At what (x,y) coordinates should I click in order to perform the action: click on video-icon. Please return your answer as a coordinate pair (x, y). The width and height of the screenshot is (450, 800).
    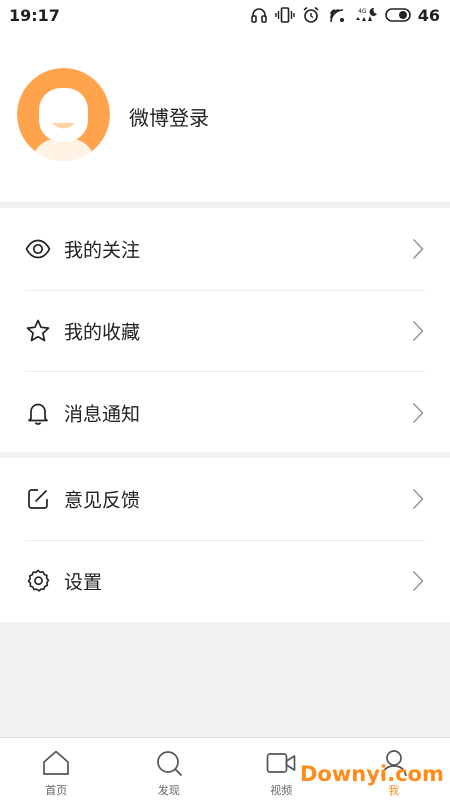
    Looking at the image, I should click on (281, 763).